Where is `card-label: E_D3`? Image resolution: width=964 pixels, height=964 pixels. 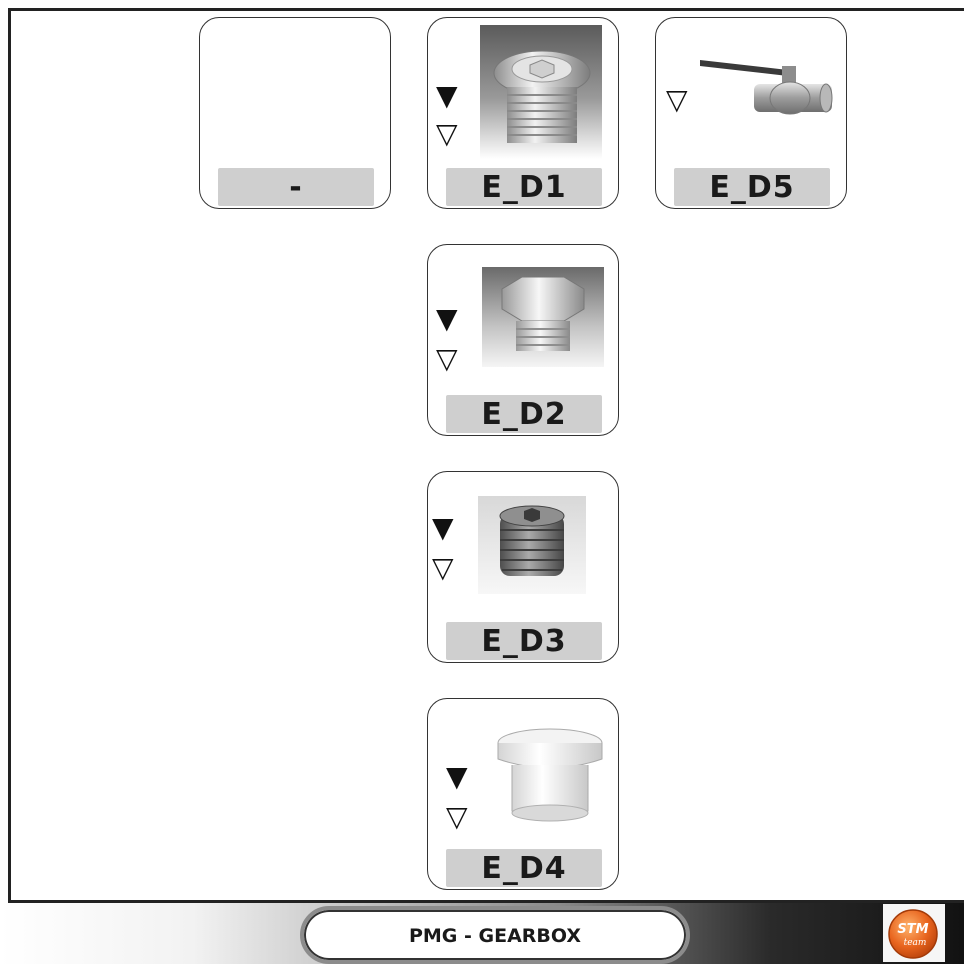 card-label: E_D3 is located at coordinates (524, 641).